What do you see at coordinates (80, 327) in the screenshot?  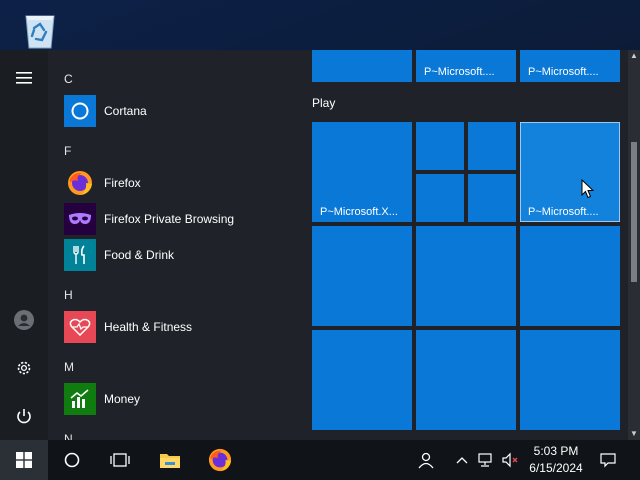 I see `heart-pulse-icon` at bounding box center [80, 327].